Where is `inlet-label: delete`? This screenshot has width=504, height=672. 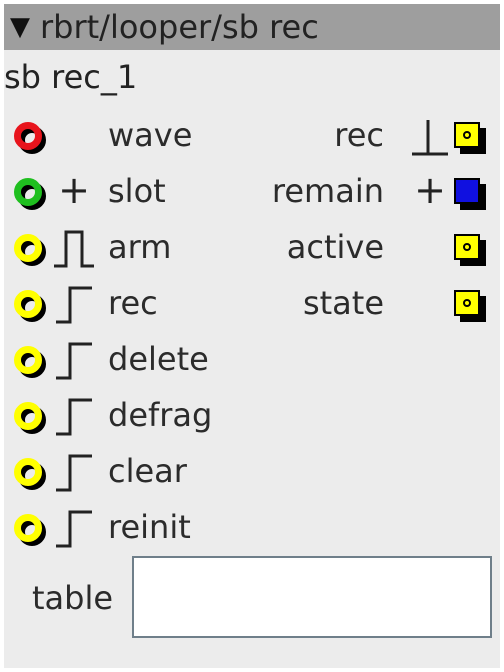
inlet-label: delete is located at coordinates (158, 359).